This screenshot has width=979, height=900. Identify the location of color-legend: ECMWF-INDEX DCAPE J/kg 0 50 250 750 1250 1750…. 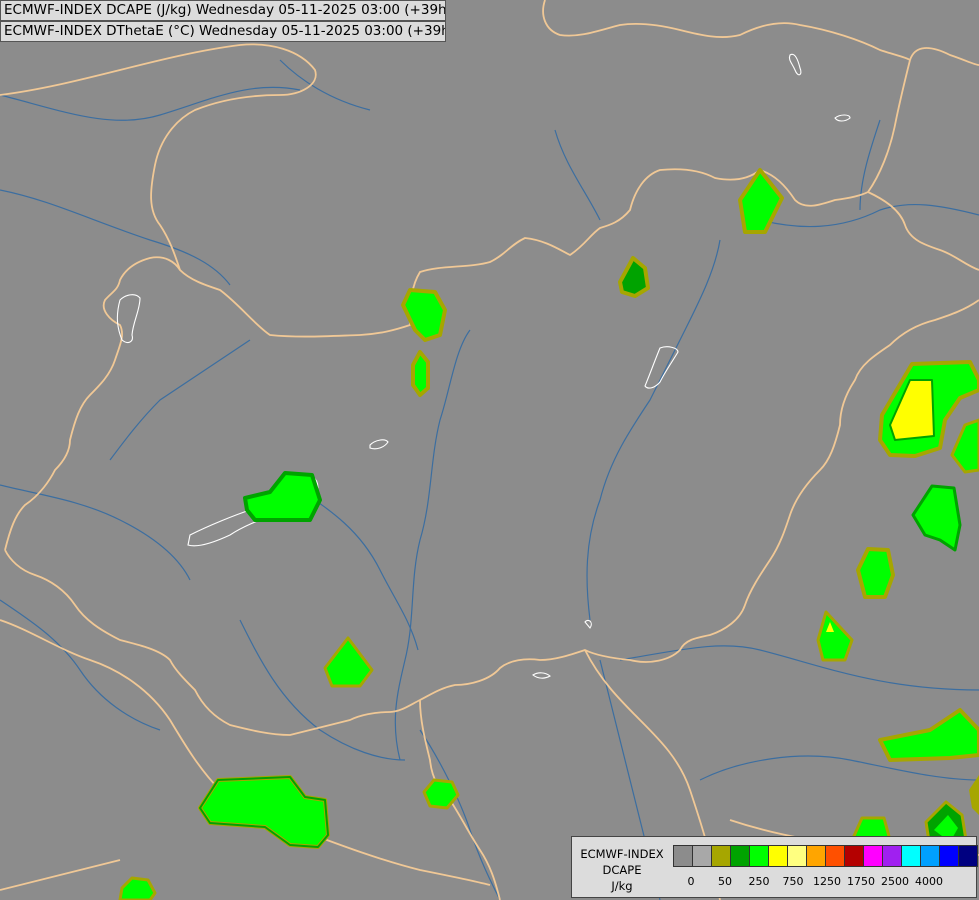
(774, 867).